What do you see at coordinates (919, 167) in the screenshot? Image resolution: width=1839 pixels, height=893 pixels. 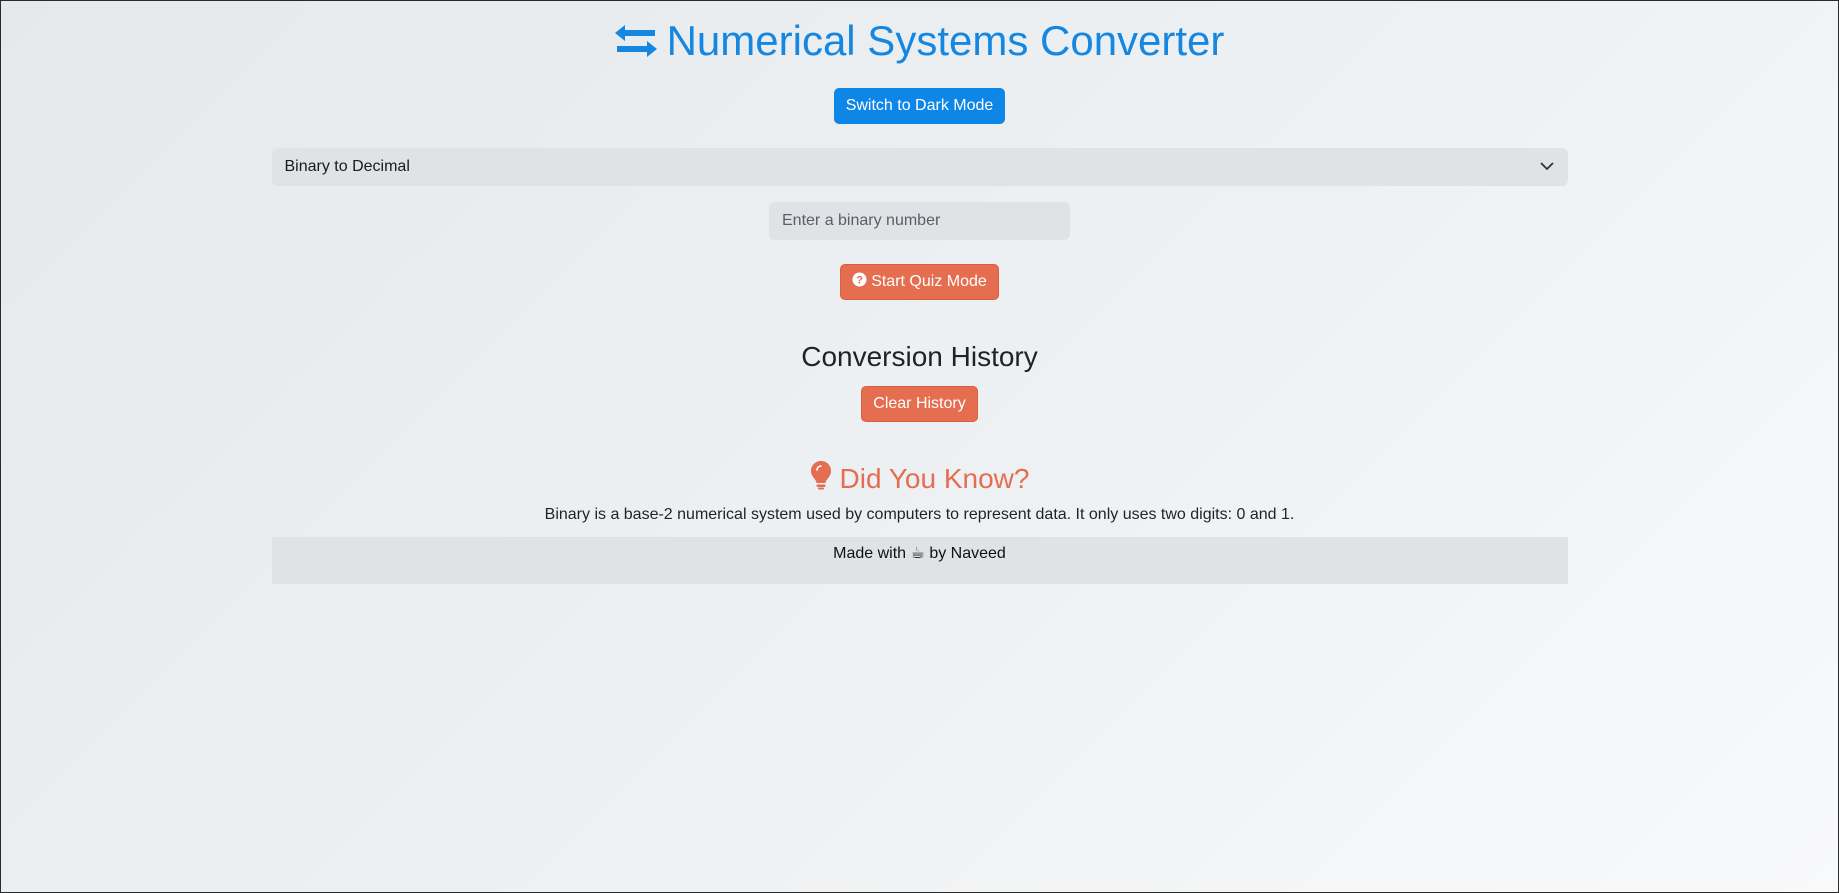 I see `conversion-type-select: Binary to Decimal` at bounding box center [919, 167].